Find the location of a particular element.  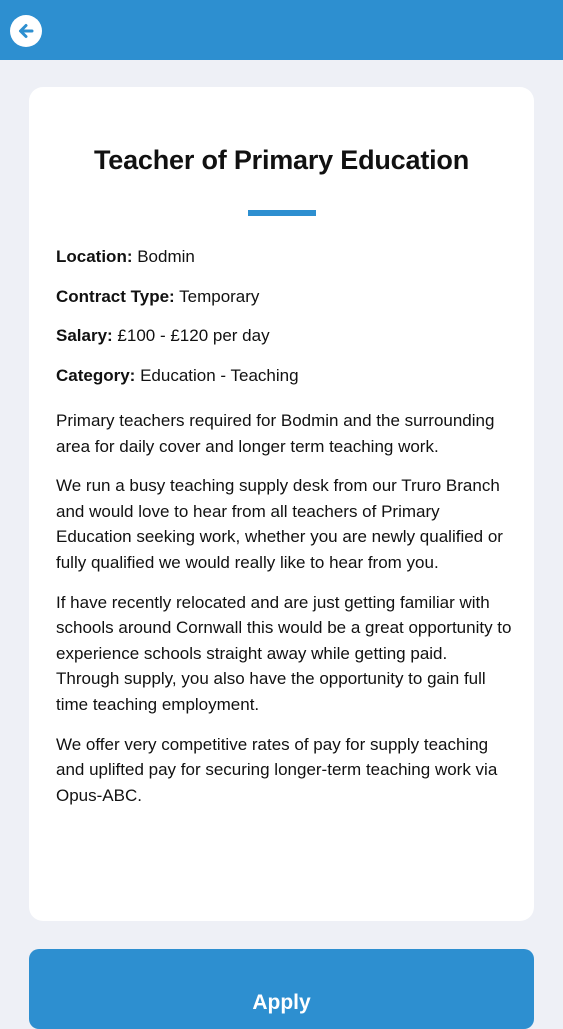

job-title: Teacher of Primary Education is located at coordinates (281, 160).